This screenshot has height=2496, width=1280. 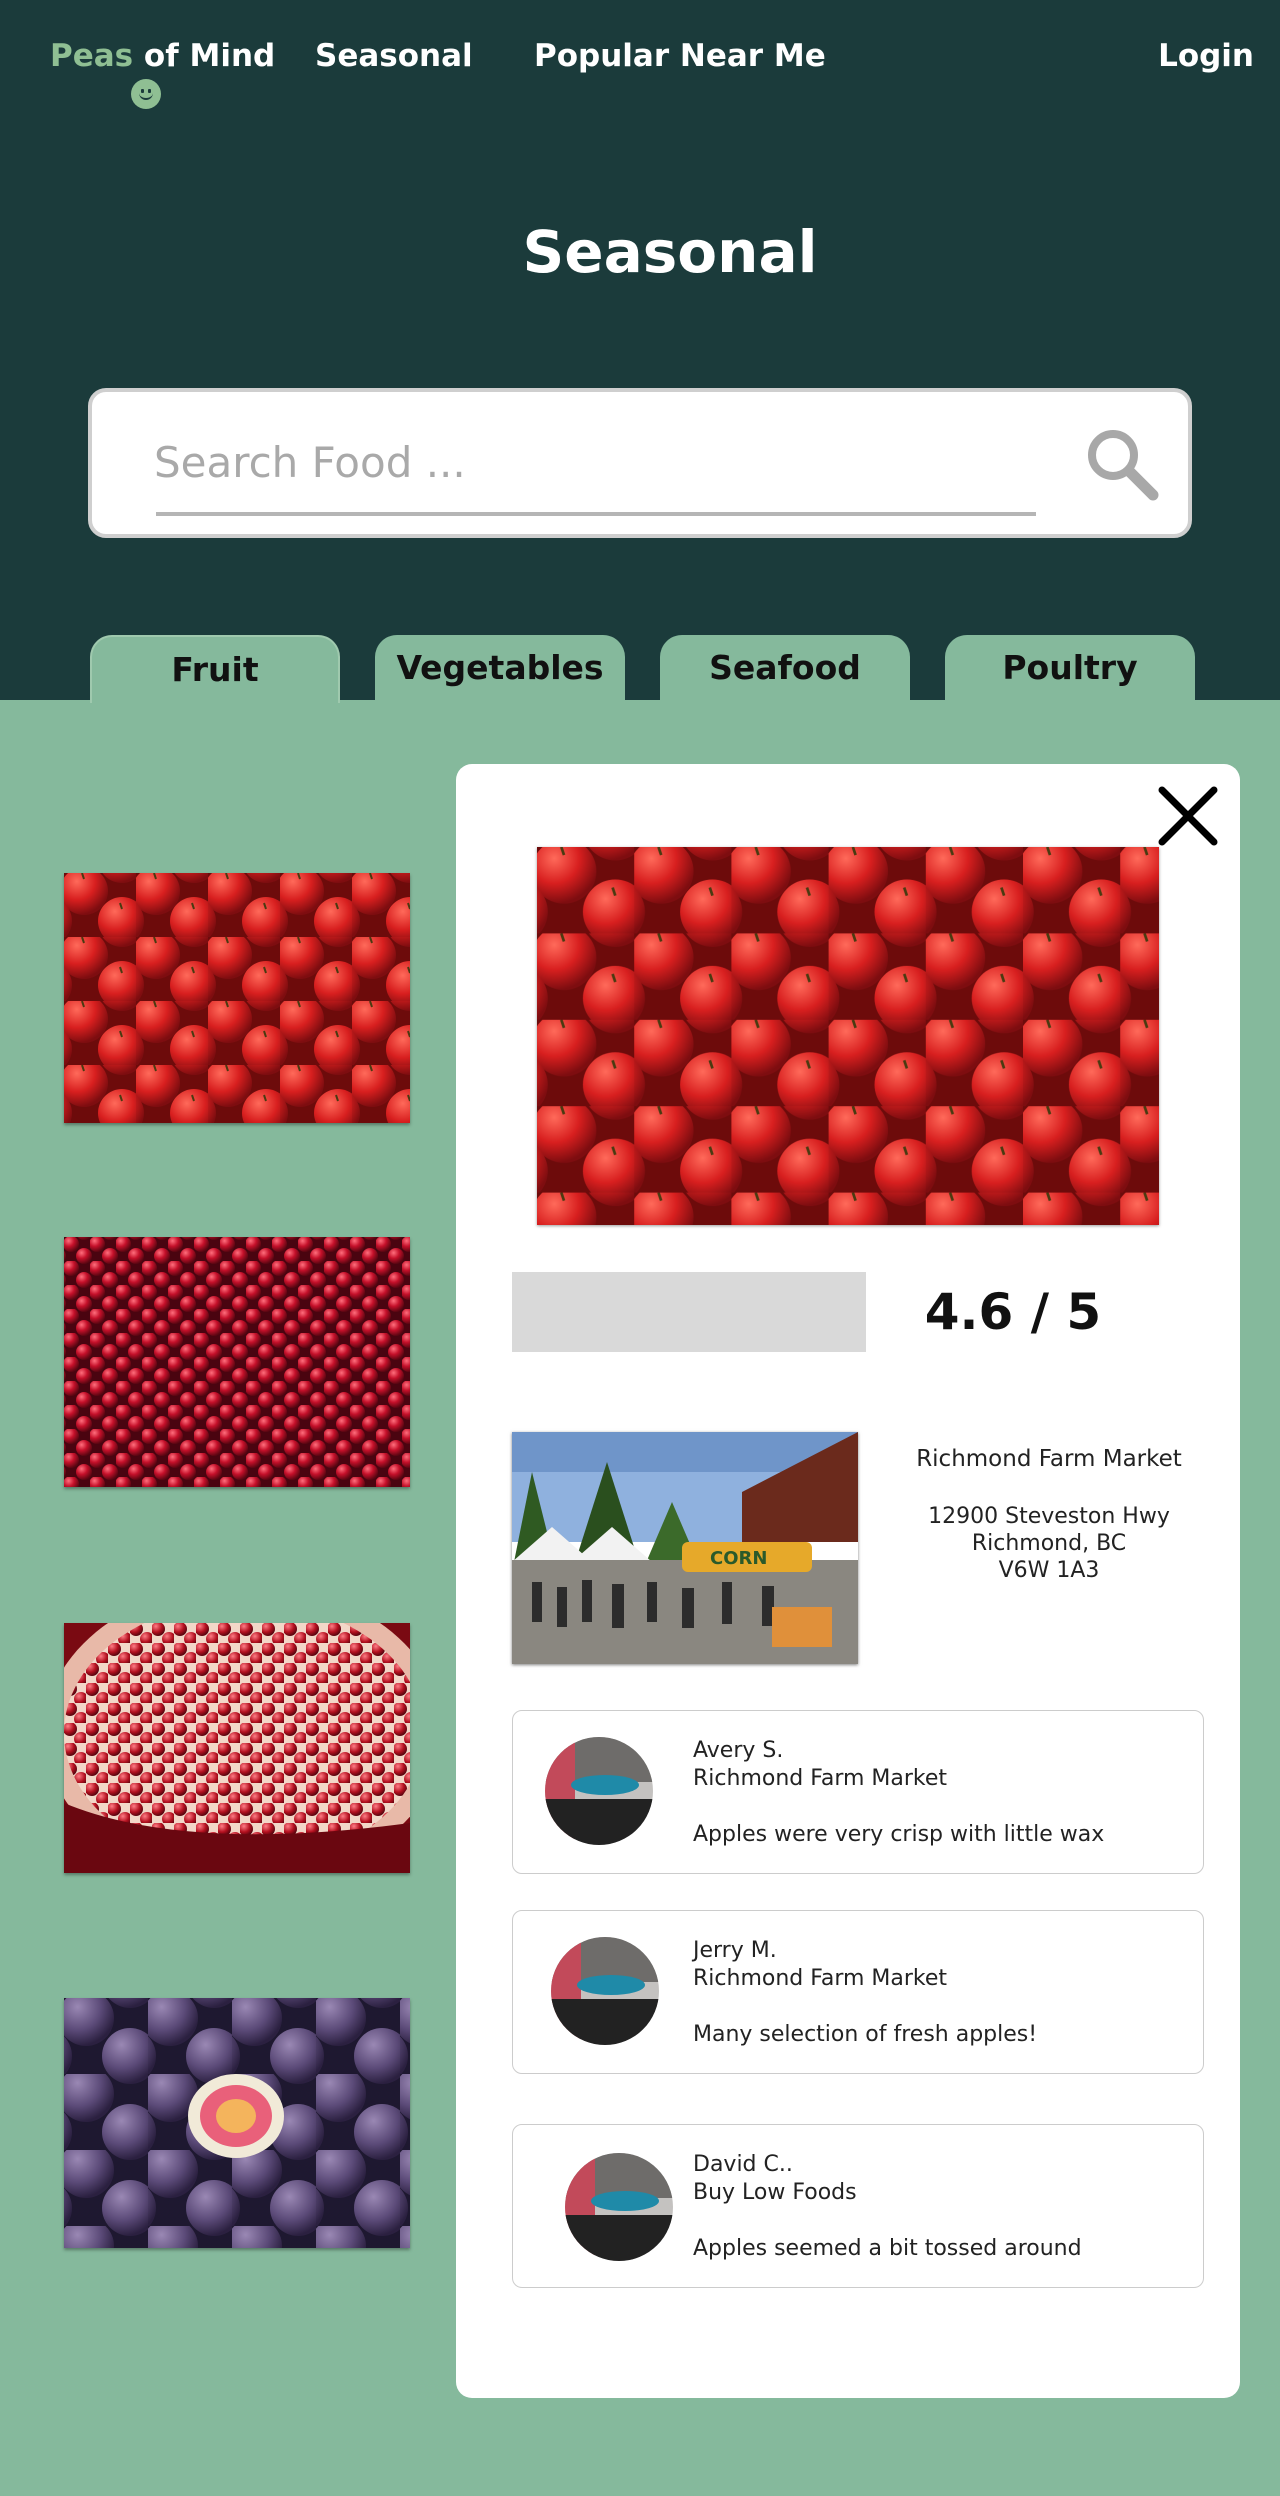 What do you see at coordinates (738, 1750) in the screenshot?
I see `review-author: Avery S.` at bounding box center [738, 1750].